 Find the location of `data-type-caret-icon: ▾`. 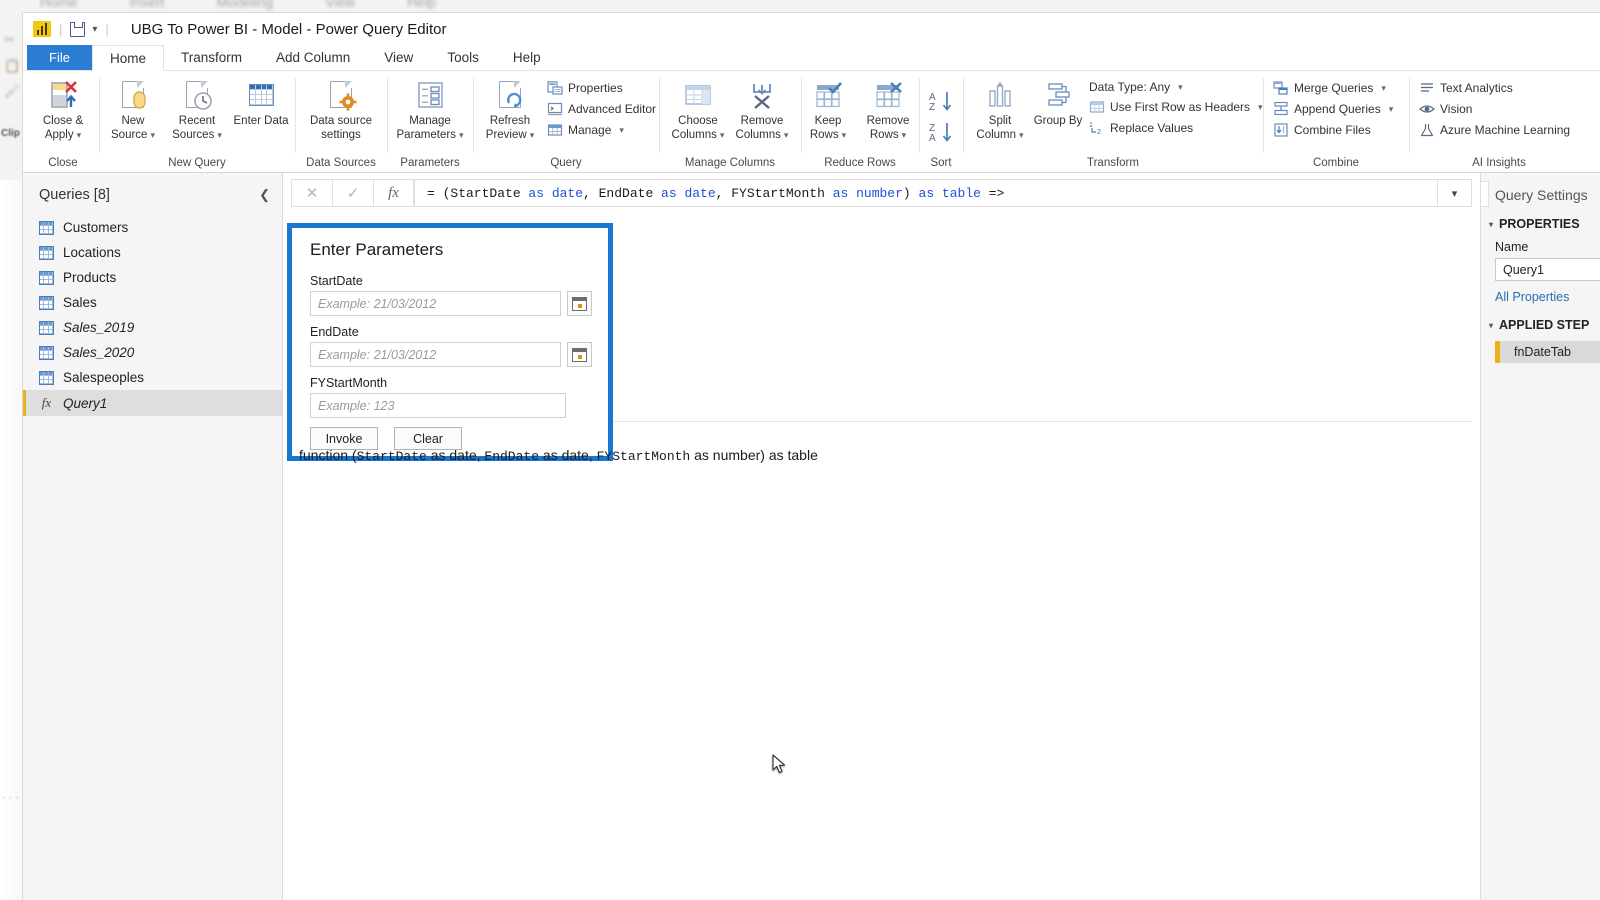

data-type-caret-icon: ▾ is located at coordinates (1180, 87).